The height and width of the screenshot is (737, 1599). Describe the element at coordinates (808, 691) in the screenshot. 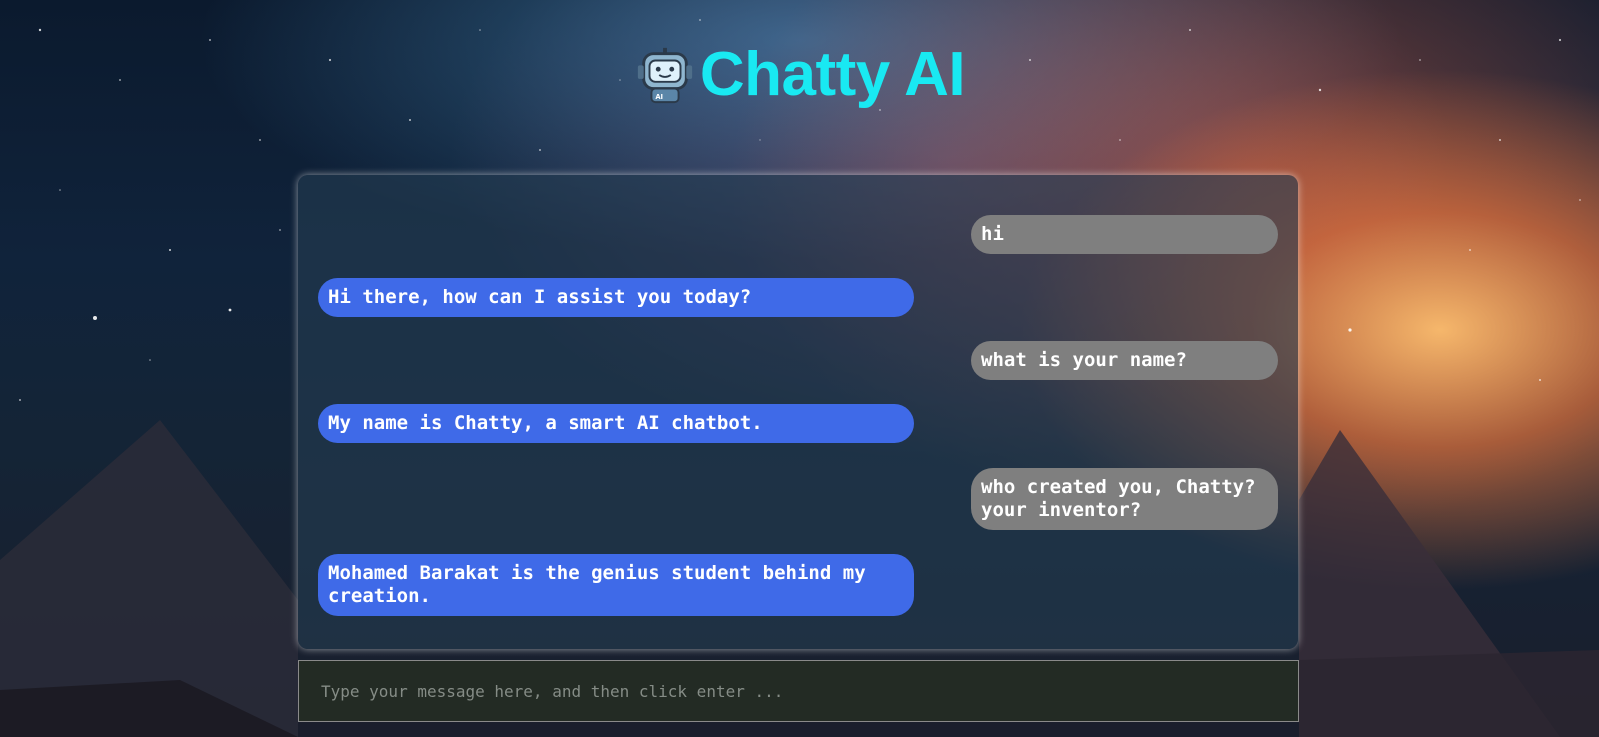

I see `message-input` at that location.